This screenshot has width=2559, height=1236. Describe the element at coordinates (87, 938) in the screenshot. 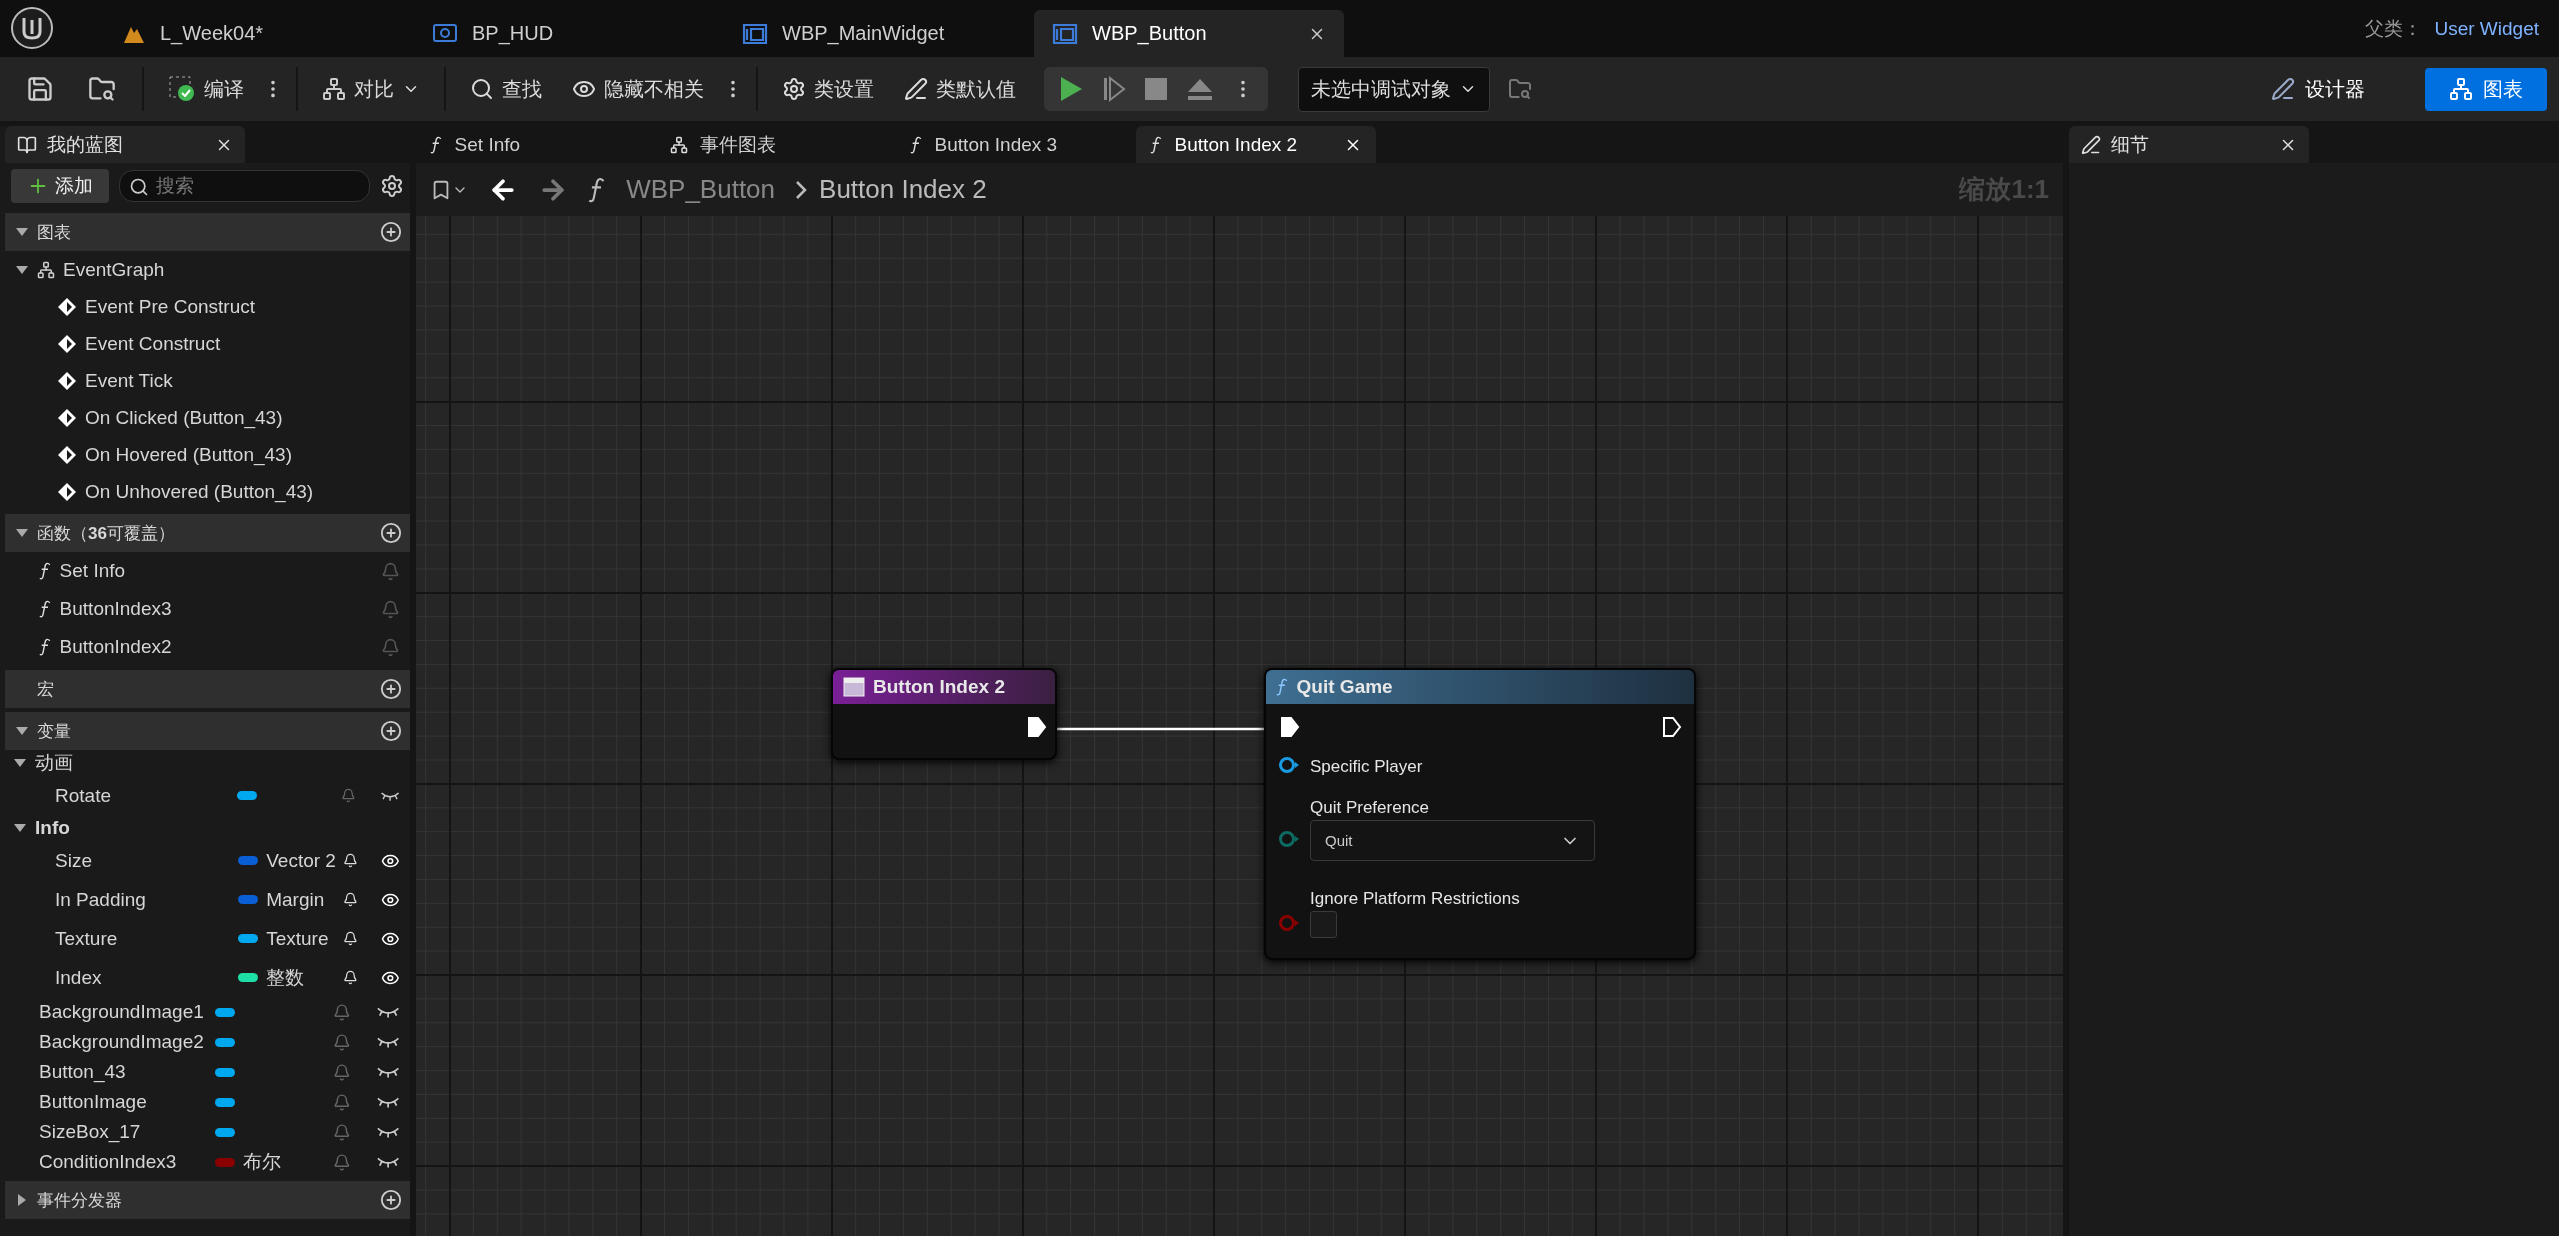

I see `variable-name: Texture` at that location.